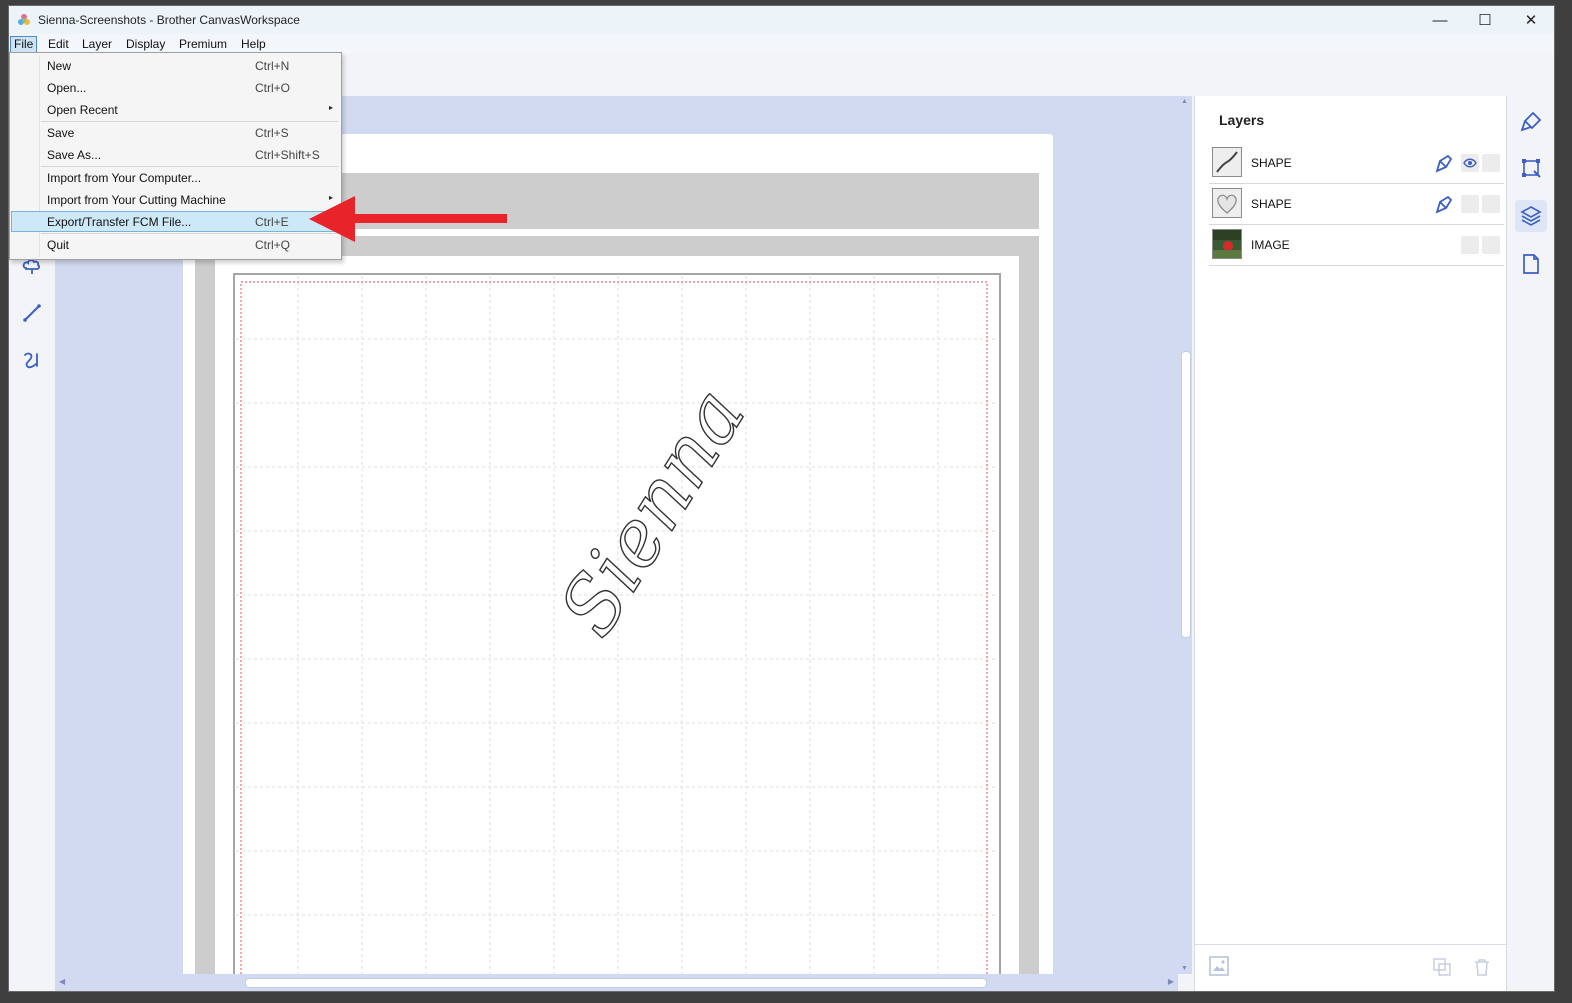 The image size is (1572, 1003). I want to click on menu-item-save-as: Save As... Ctrl+Shift+S, so click(175, 154).